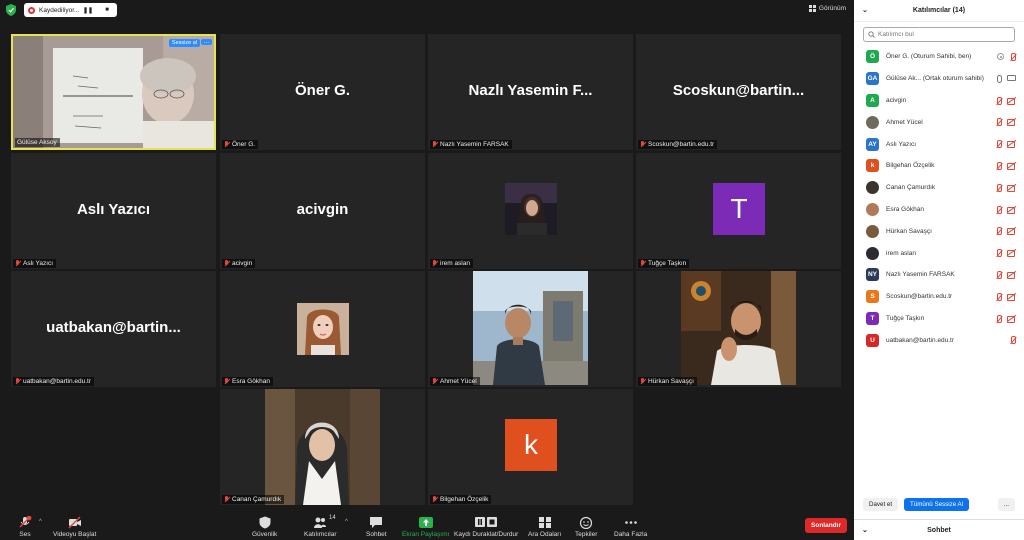  What do you see at coordinates (881, 504) in the screenshot?
I see `invite-button: Davet et` at bounding box center [881, 504].